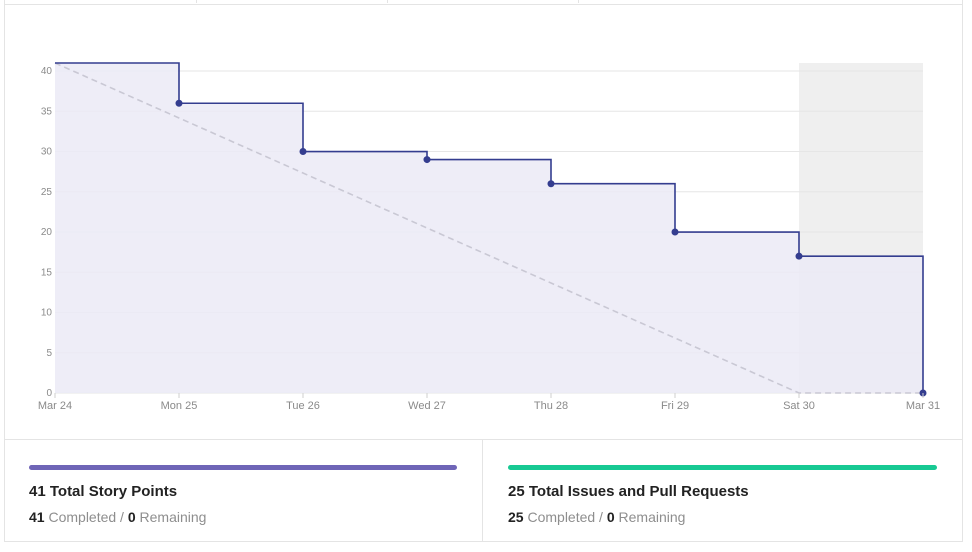  Describe the element at coordinates (243, 467) in the screenshot. I see `story-points-progress-bar` at that location.